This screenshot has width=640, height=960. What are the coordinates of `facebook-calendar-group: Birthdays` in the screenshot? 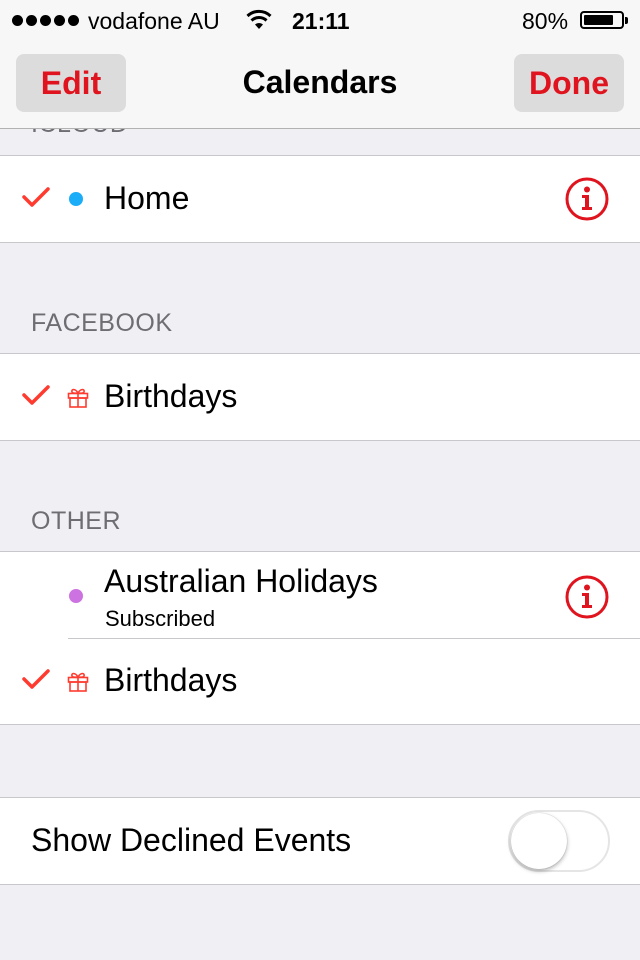 It's located at (320, 397).